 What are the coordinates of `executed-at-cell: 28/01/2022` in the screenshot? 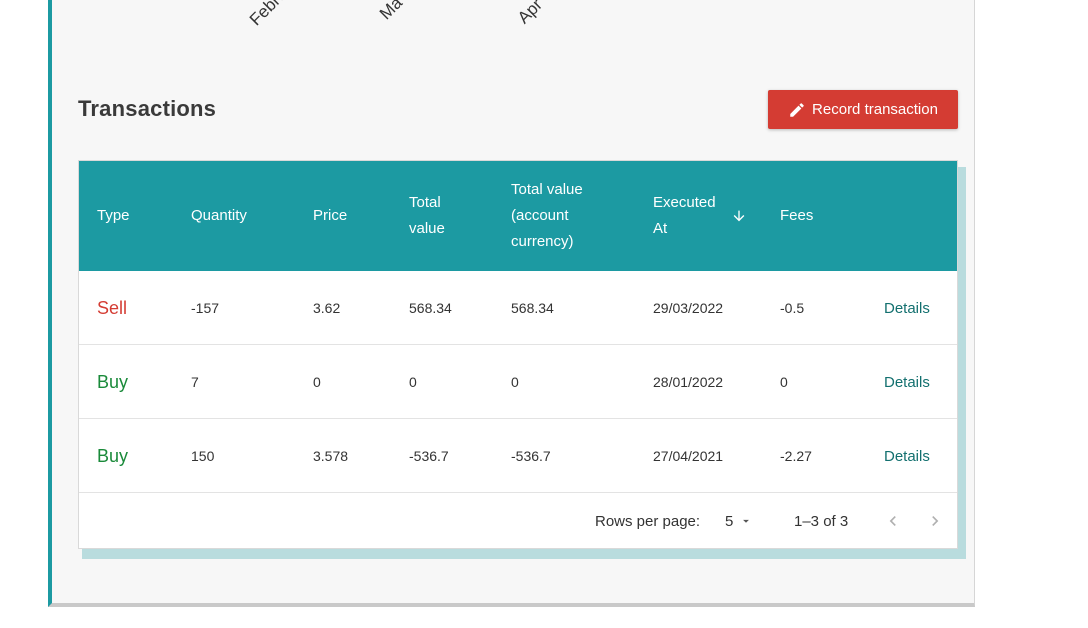 It's located at (688, 382).